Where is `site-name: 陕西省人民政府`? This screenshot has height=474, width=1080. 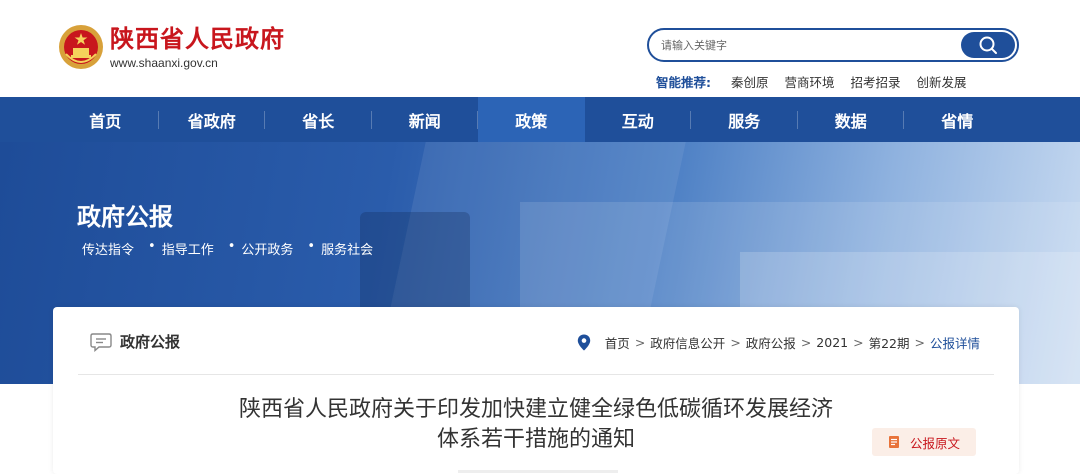 site-name: 陕西省人民政府 is located at coordinates (197, 39).